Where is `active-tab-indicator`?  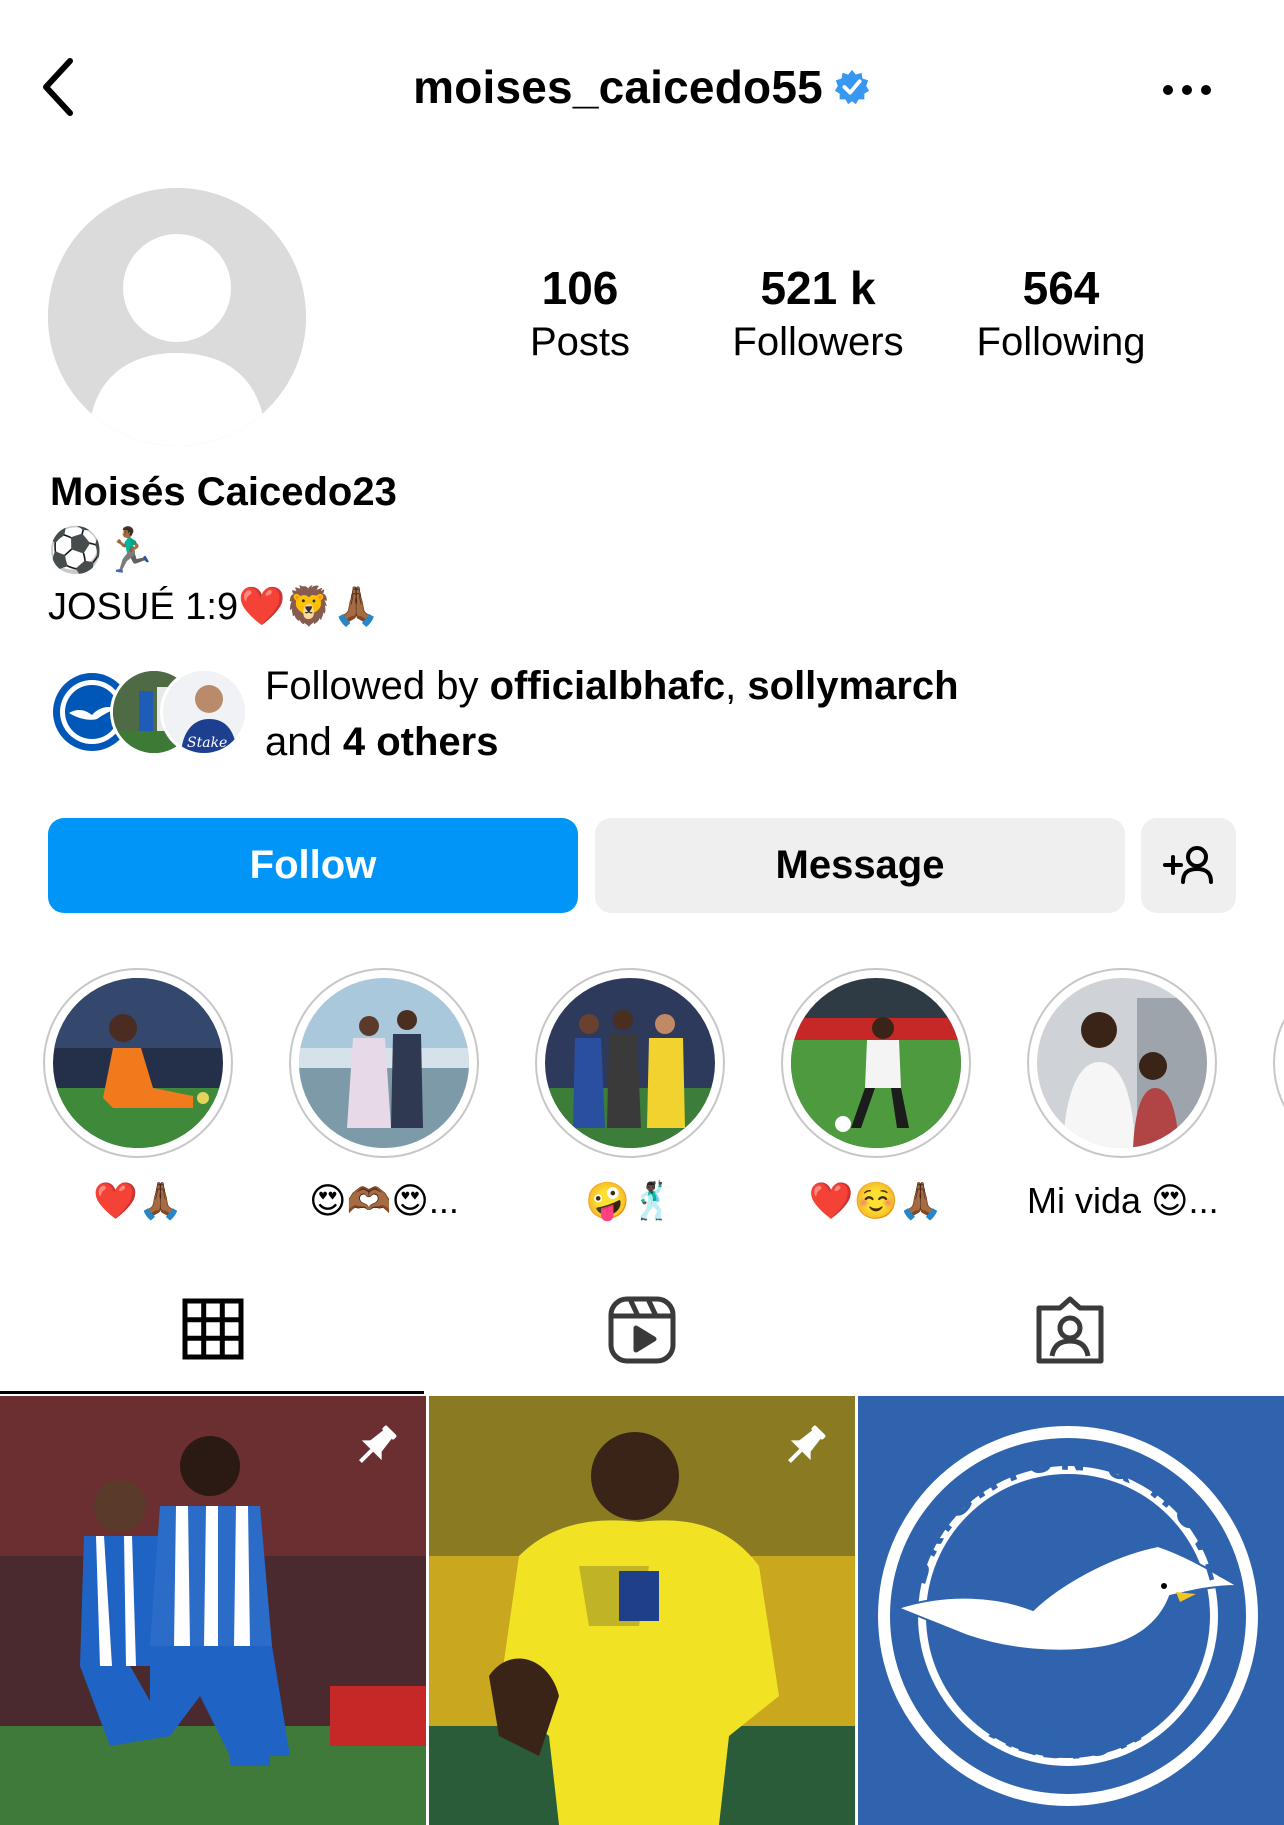 active-tab-indicator is located at coordinates (212, 1392).